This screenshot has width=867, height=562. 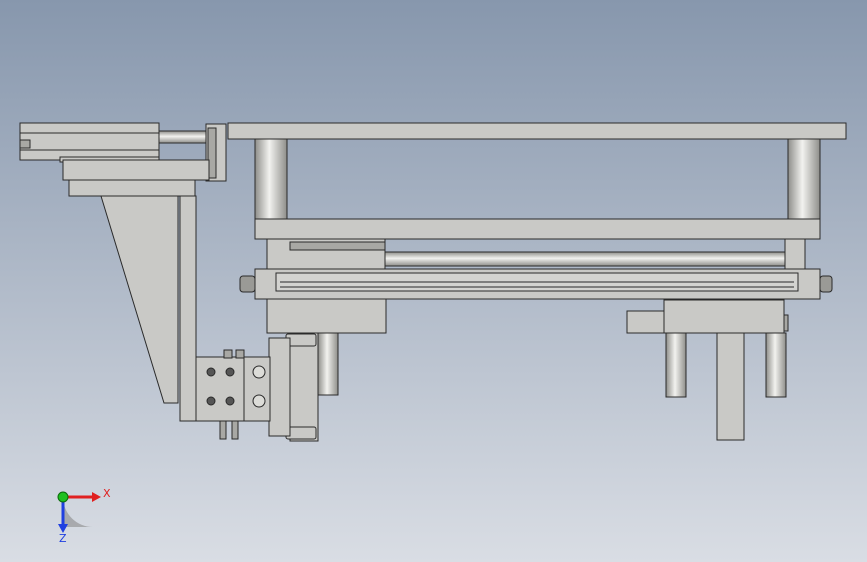 I want to click on right-end-tab, so click(x=786, y=323).